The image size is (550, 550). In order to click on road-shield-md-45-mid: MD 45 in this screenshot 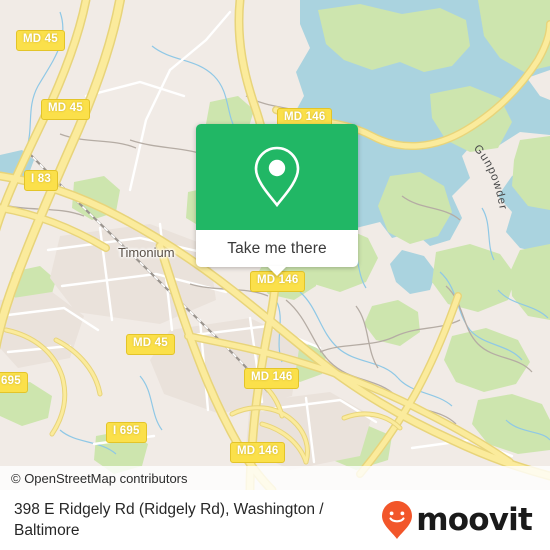, I will do `click(65, 109)`.